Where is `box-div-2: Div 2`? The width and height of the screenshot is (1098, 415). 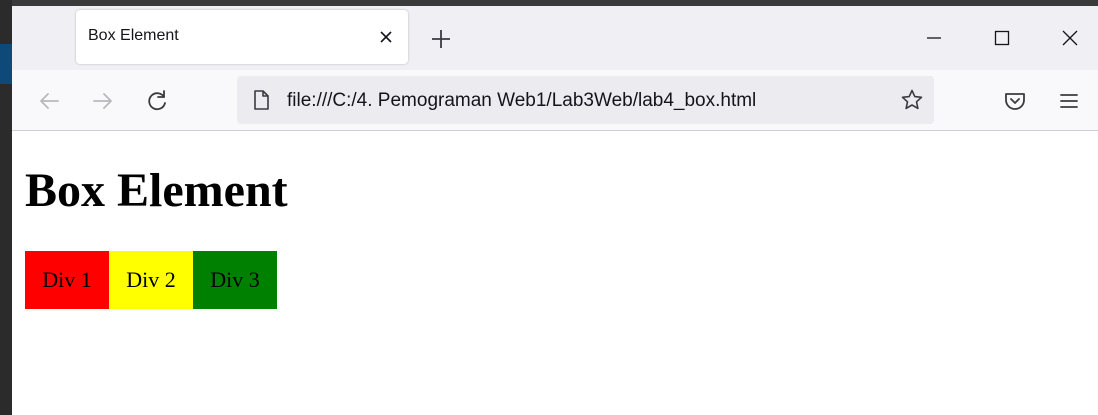 box-div-2: Div 2 is located at coordinates (151, 280).